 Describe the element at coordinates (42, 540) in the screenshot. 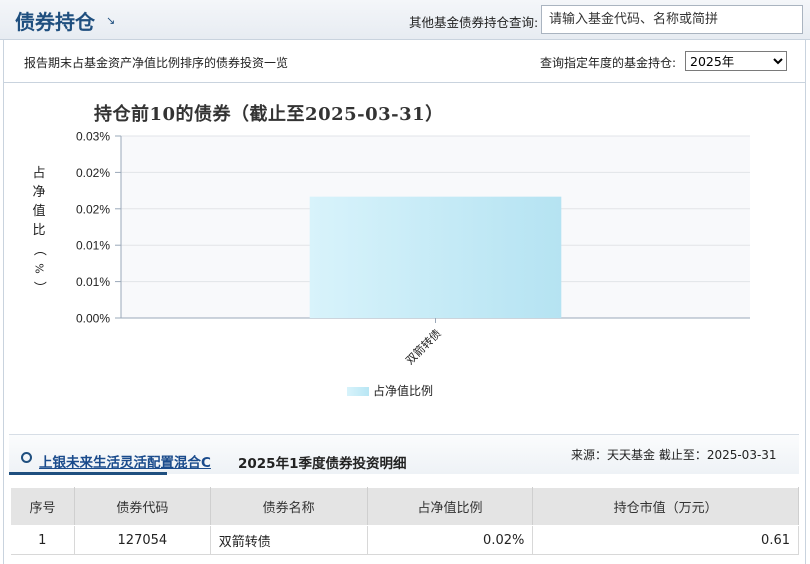

I see `cell-index: 1` at that location.